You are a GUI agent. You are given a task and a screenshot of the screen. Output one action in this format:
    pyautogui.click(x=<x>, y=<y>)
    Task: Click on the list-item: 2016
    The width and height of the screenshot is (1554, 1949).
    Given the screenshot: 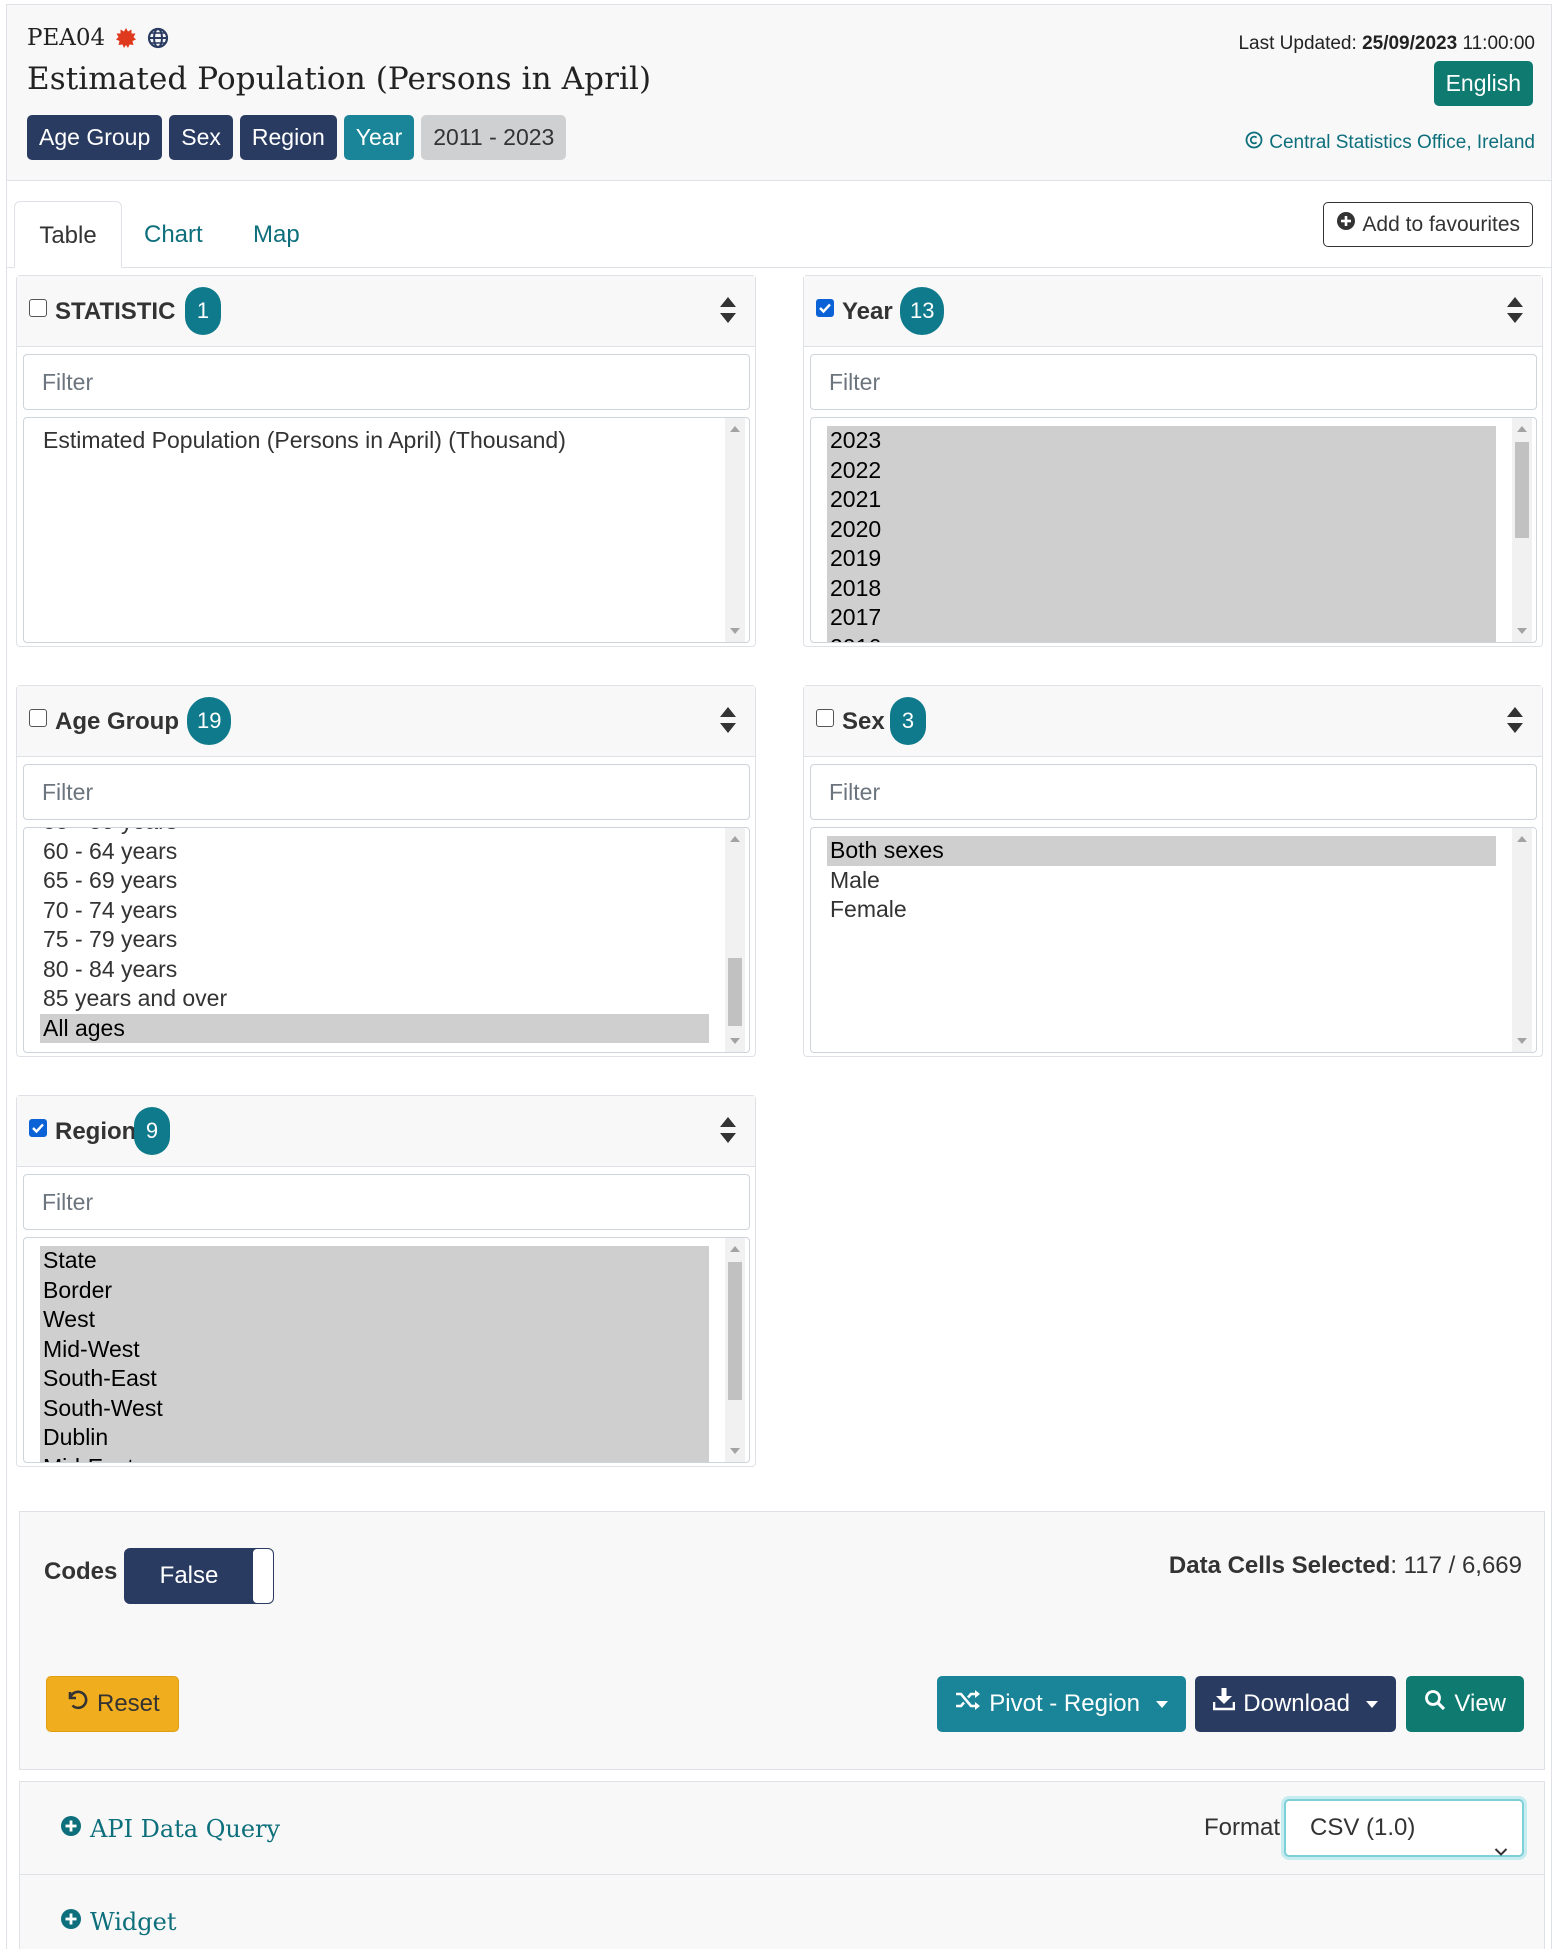 What is the action you would take?
    pyautogui.click(x=1161, y=637)
    